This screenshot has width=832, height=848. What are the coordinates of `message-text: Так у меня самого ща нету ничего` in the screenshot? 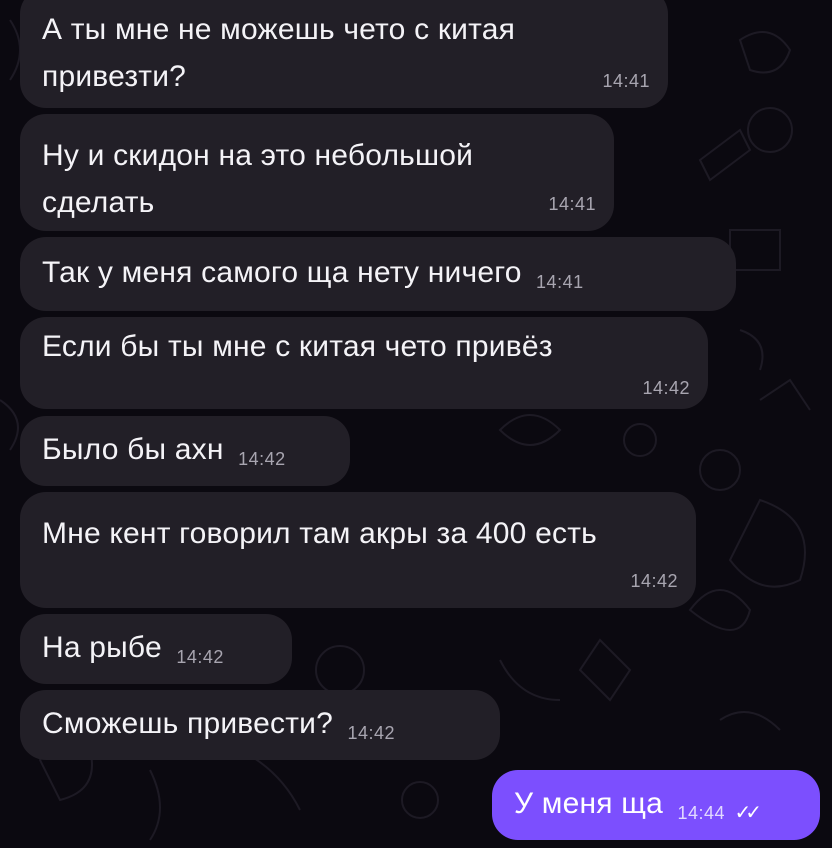 It's located at (282, 272).